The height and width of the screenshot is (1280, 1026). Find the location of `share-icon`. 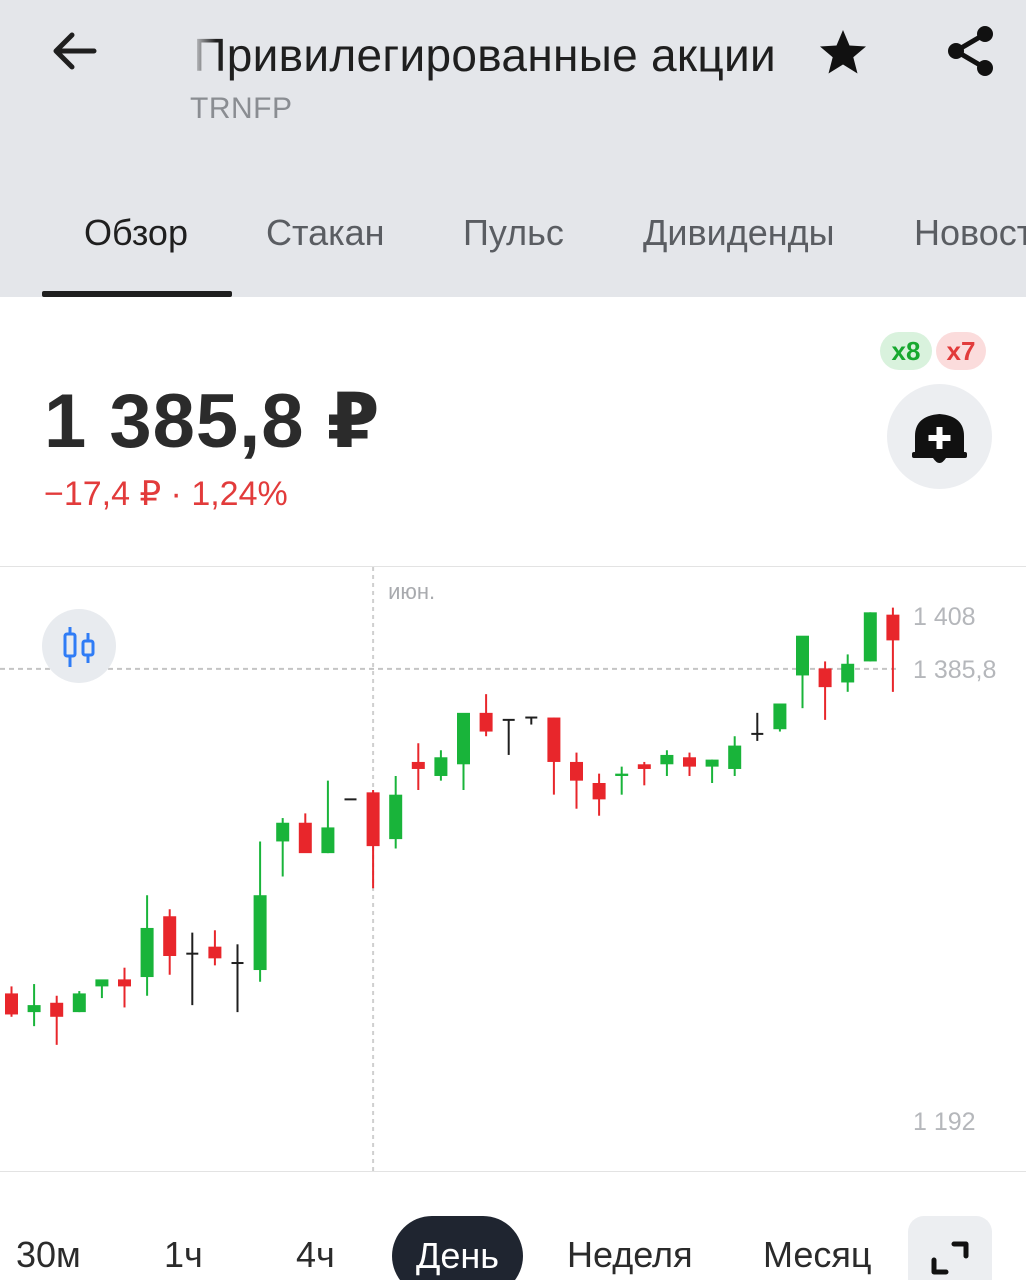

share-icon is located at coordinates (970, 51).